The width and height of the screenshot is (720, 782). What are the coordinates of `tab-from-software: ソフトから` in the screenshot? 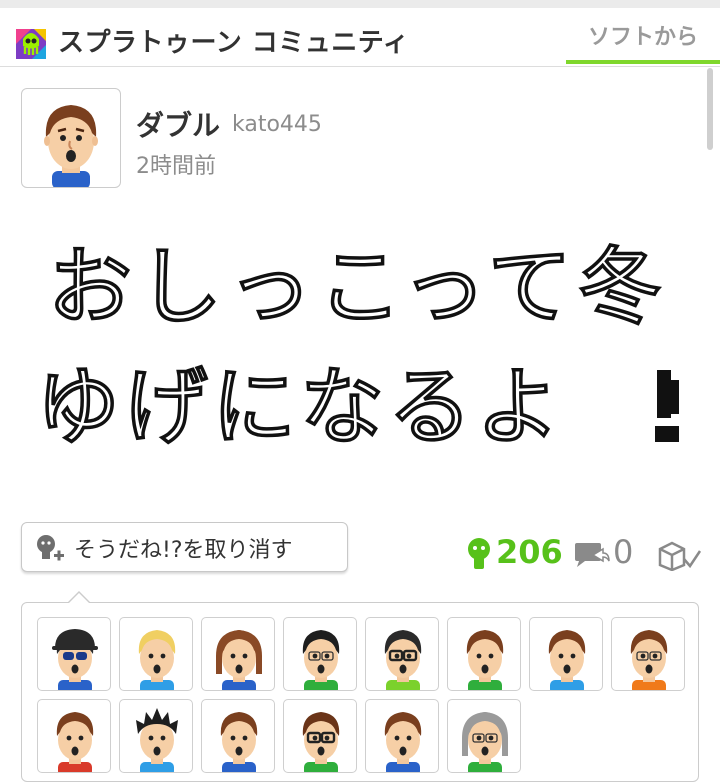 It's located at (643, 43).